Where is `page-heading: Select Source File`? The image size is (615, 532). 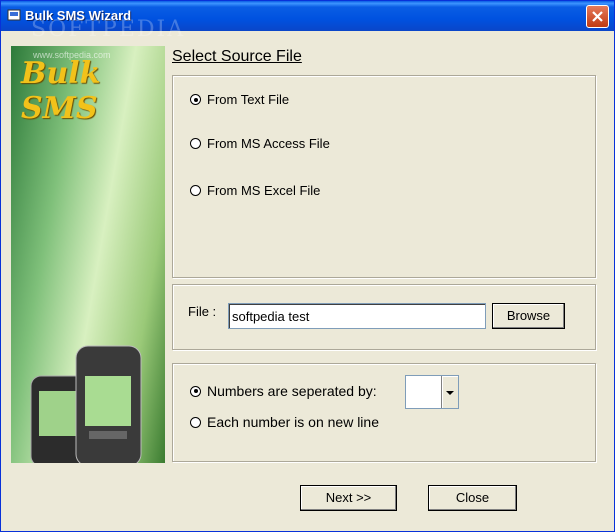
page-heading: Select Source File is located at coordinates (237, 56).